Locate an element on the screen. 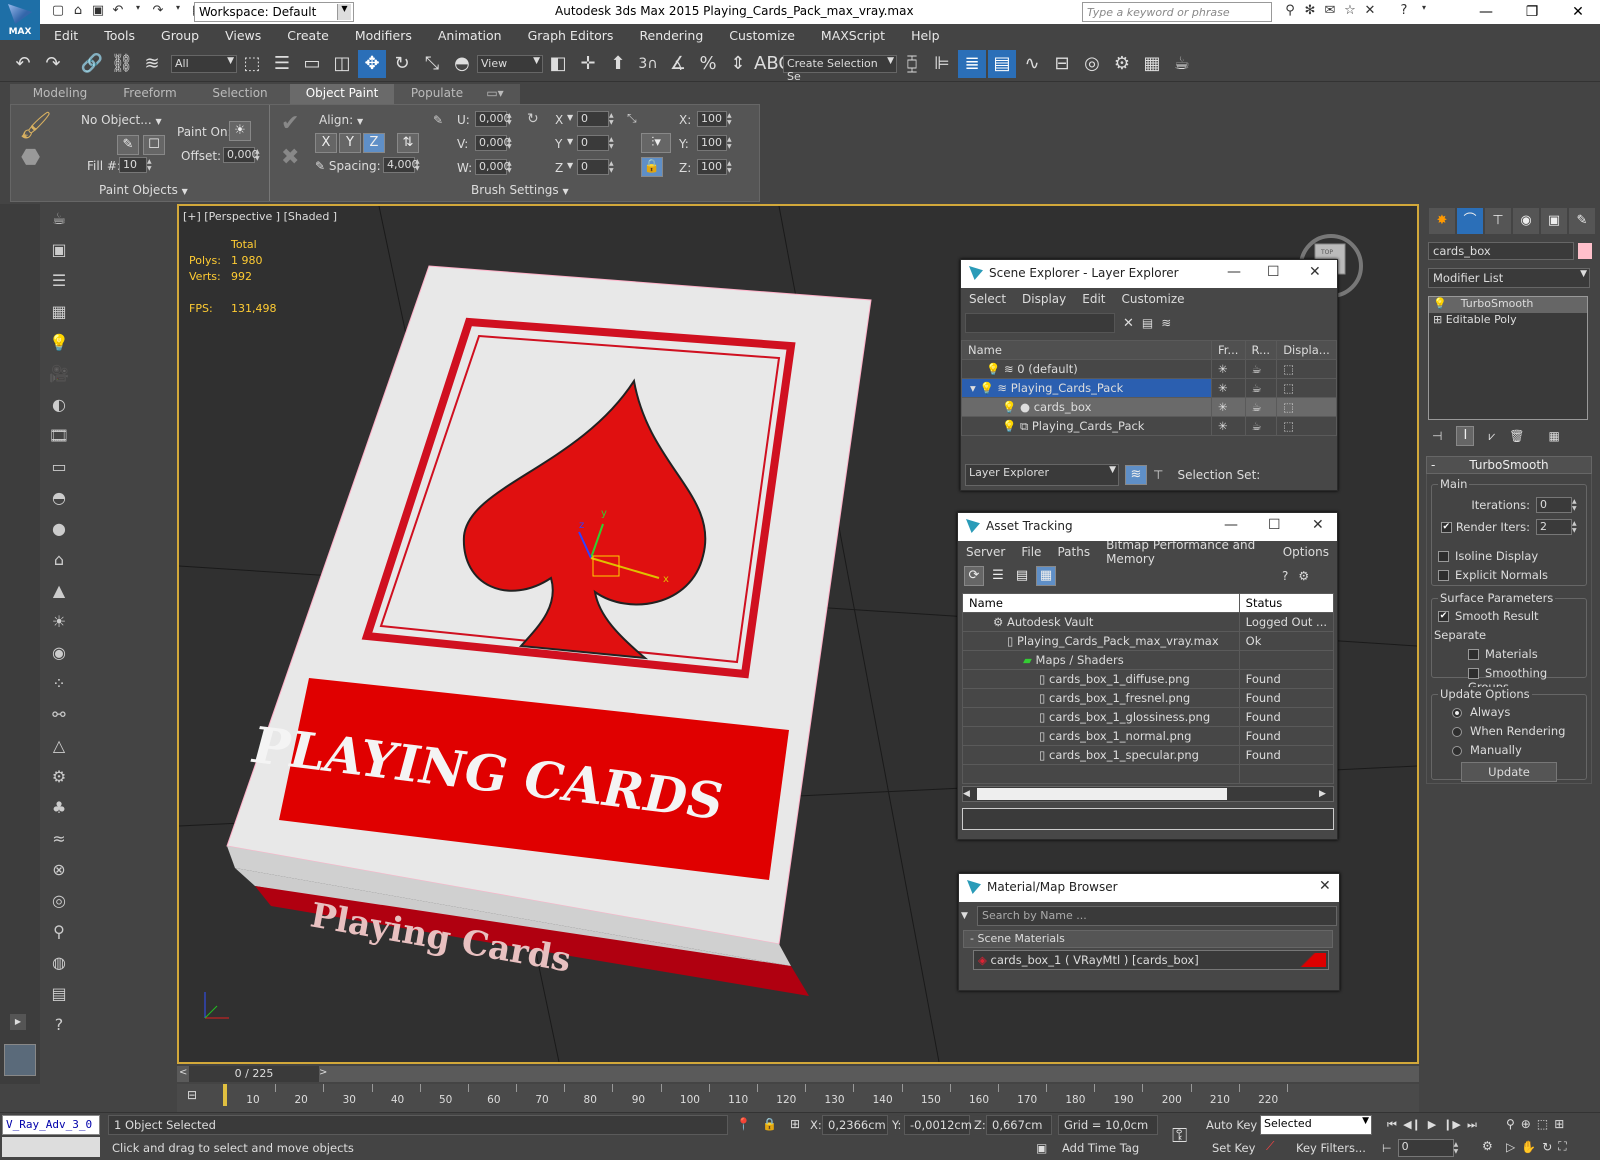 This screenshot has height=1160, width=1600. set-key-button: Set Key is located at coordinates (1233, 1148).